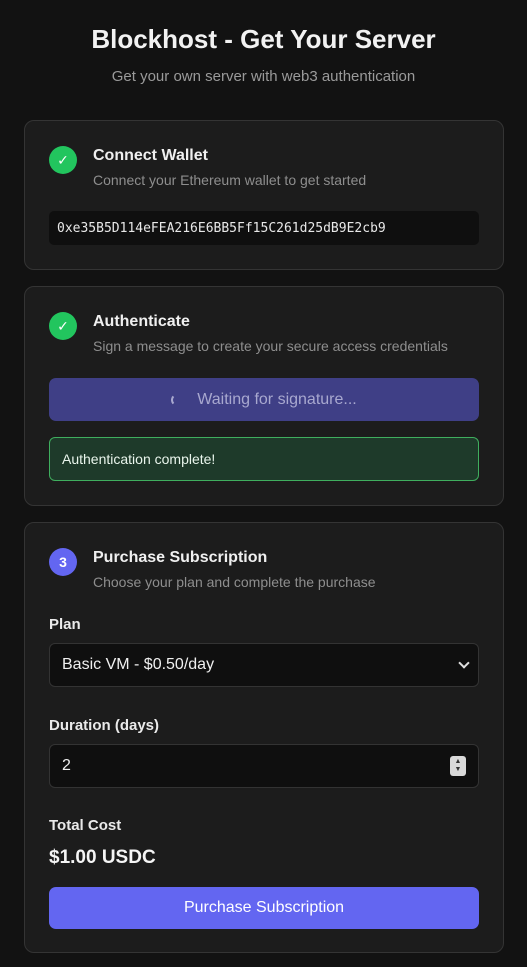 The width and height of the screenshot is (527, 967). Describe the element at coordinates (264, 908) in the screenshot. I see `purchase-subscription-button: Purchase Subscription` at that location.